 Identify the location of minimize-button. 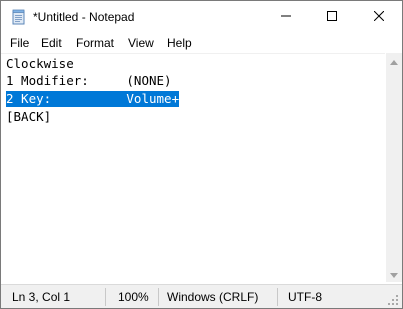
(286, 17).